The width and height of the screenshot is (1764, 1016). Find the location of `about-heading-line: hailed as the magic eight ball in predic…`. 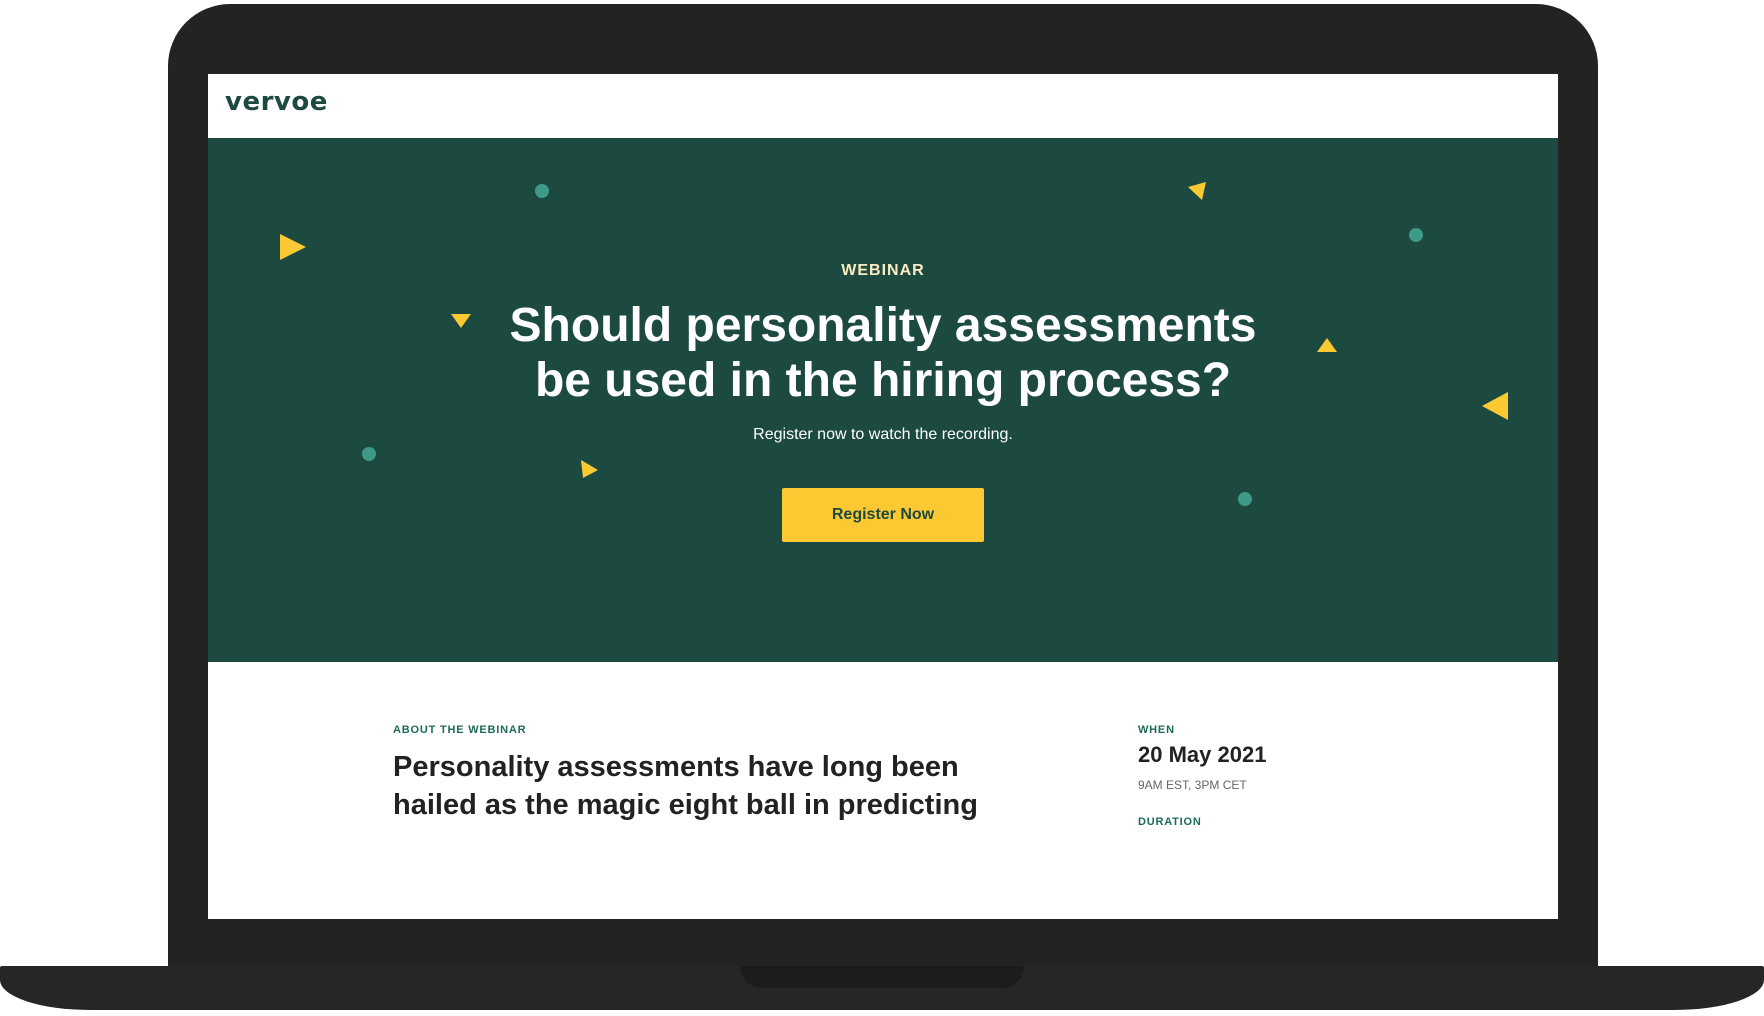

about-heading-line: hailed as the magic eight ball in predic… is located at coordinates (685, 805).